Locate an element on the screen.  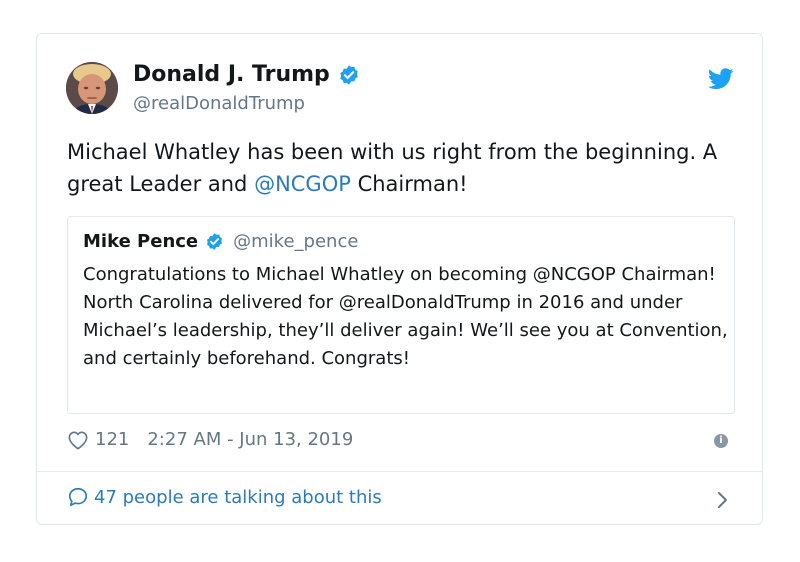
quoted-author-name: Mike Pence is located at coordinates (140, 241).